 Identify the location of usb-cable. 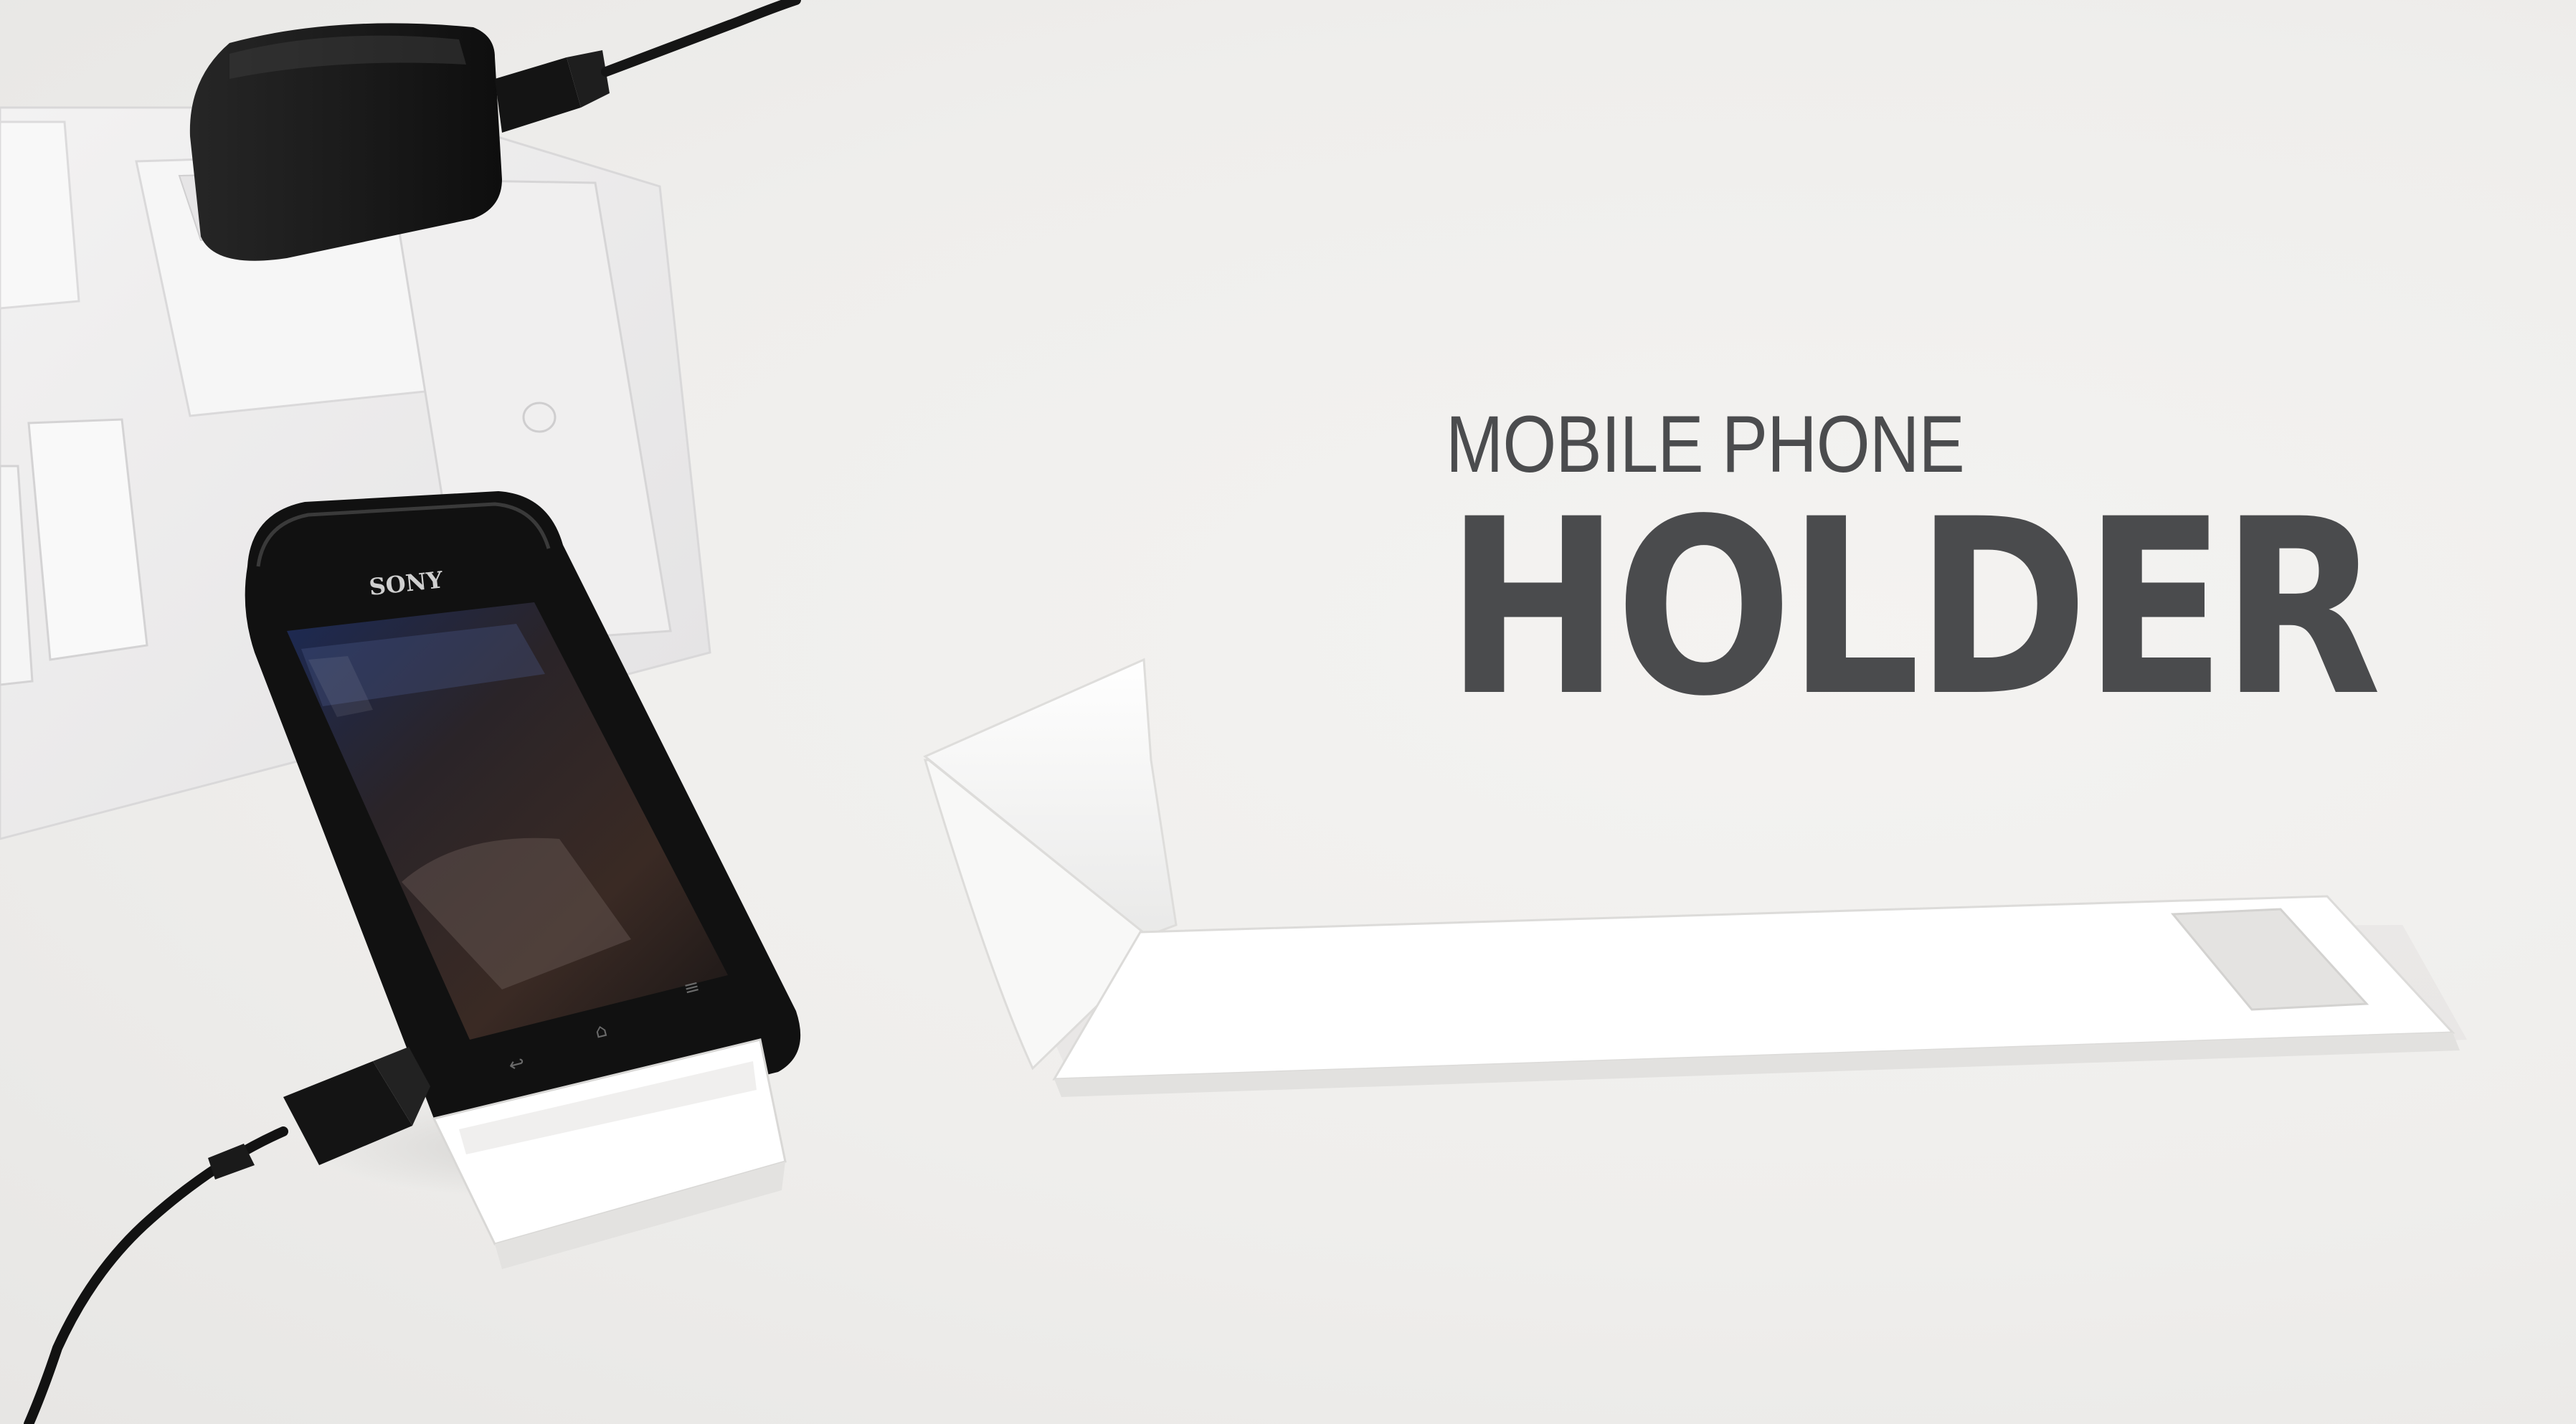
(227, 1235).